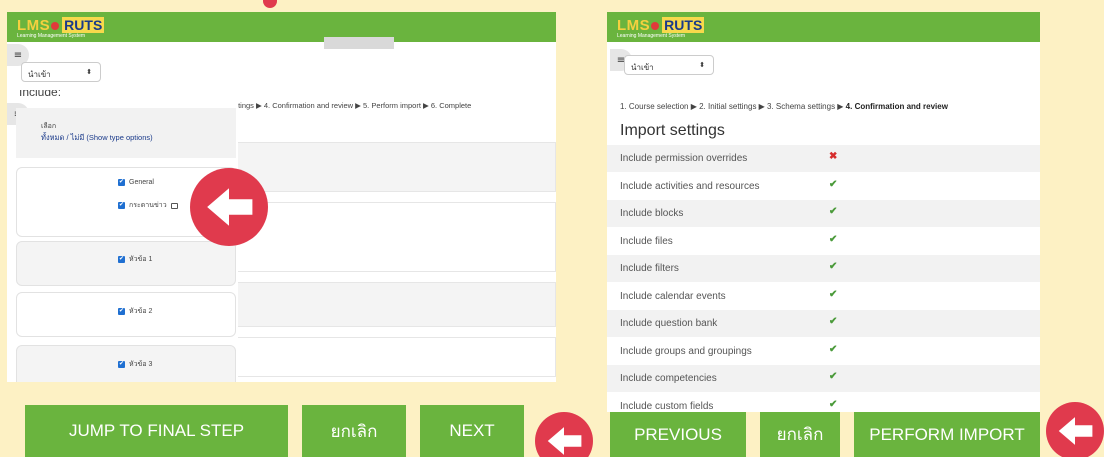 This screenshot has height=457, width=1104. What do you see at coordinates (668, 378) in the screenshot?
I see `settings-row-label: Include competencies` at bounding box center [668, 378].